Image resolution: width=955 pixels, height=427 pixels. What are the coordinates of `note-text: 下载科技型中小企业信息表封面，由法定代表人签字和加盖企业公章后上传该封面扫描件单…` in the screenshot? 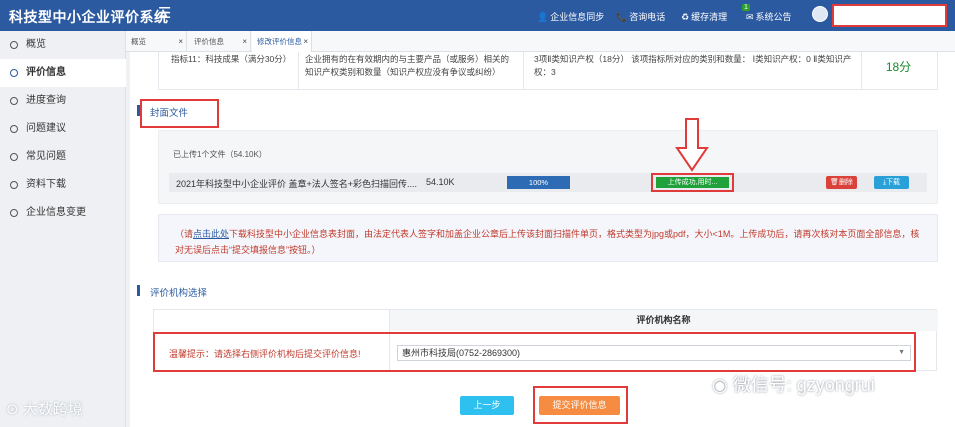 It's located at (547, 242).